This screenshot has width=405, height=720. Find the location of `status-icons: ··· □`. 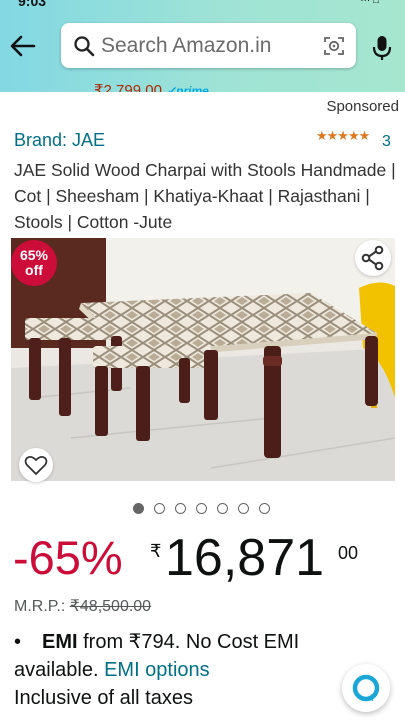

status-icons: ··· □ is located at coordinates (369, 3).